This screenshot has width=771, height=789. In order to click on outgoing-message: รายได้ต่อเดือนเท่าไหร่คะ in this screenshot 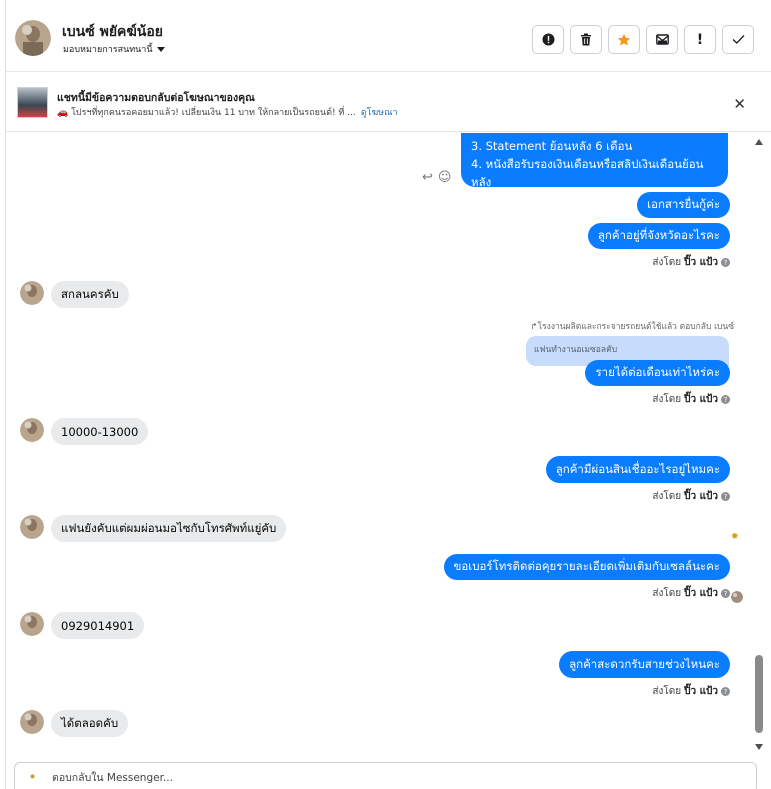, I will do `click(657, 373)`.